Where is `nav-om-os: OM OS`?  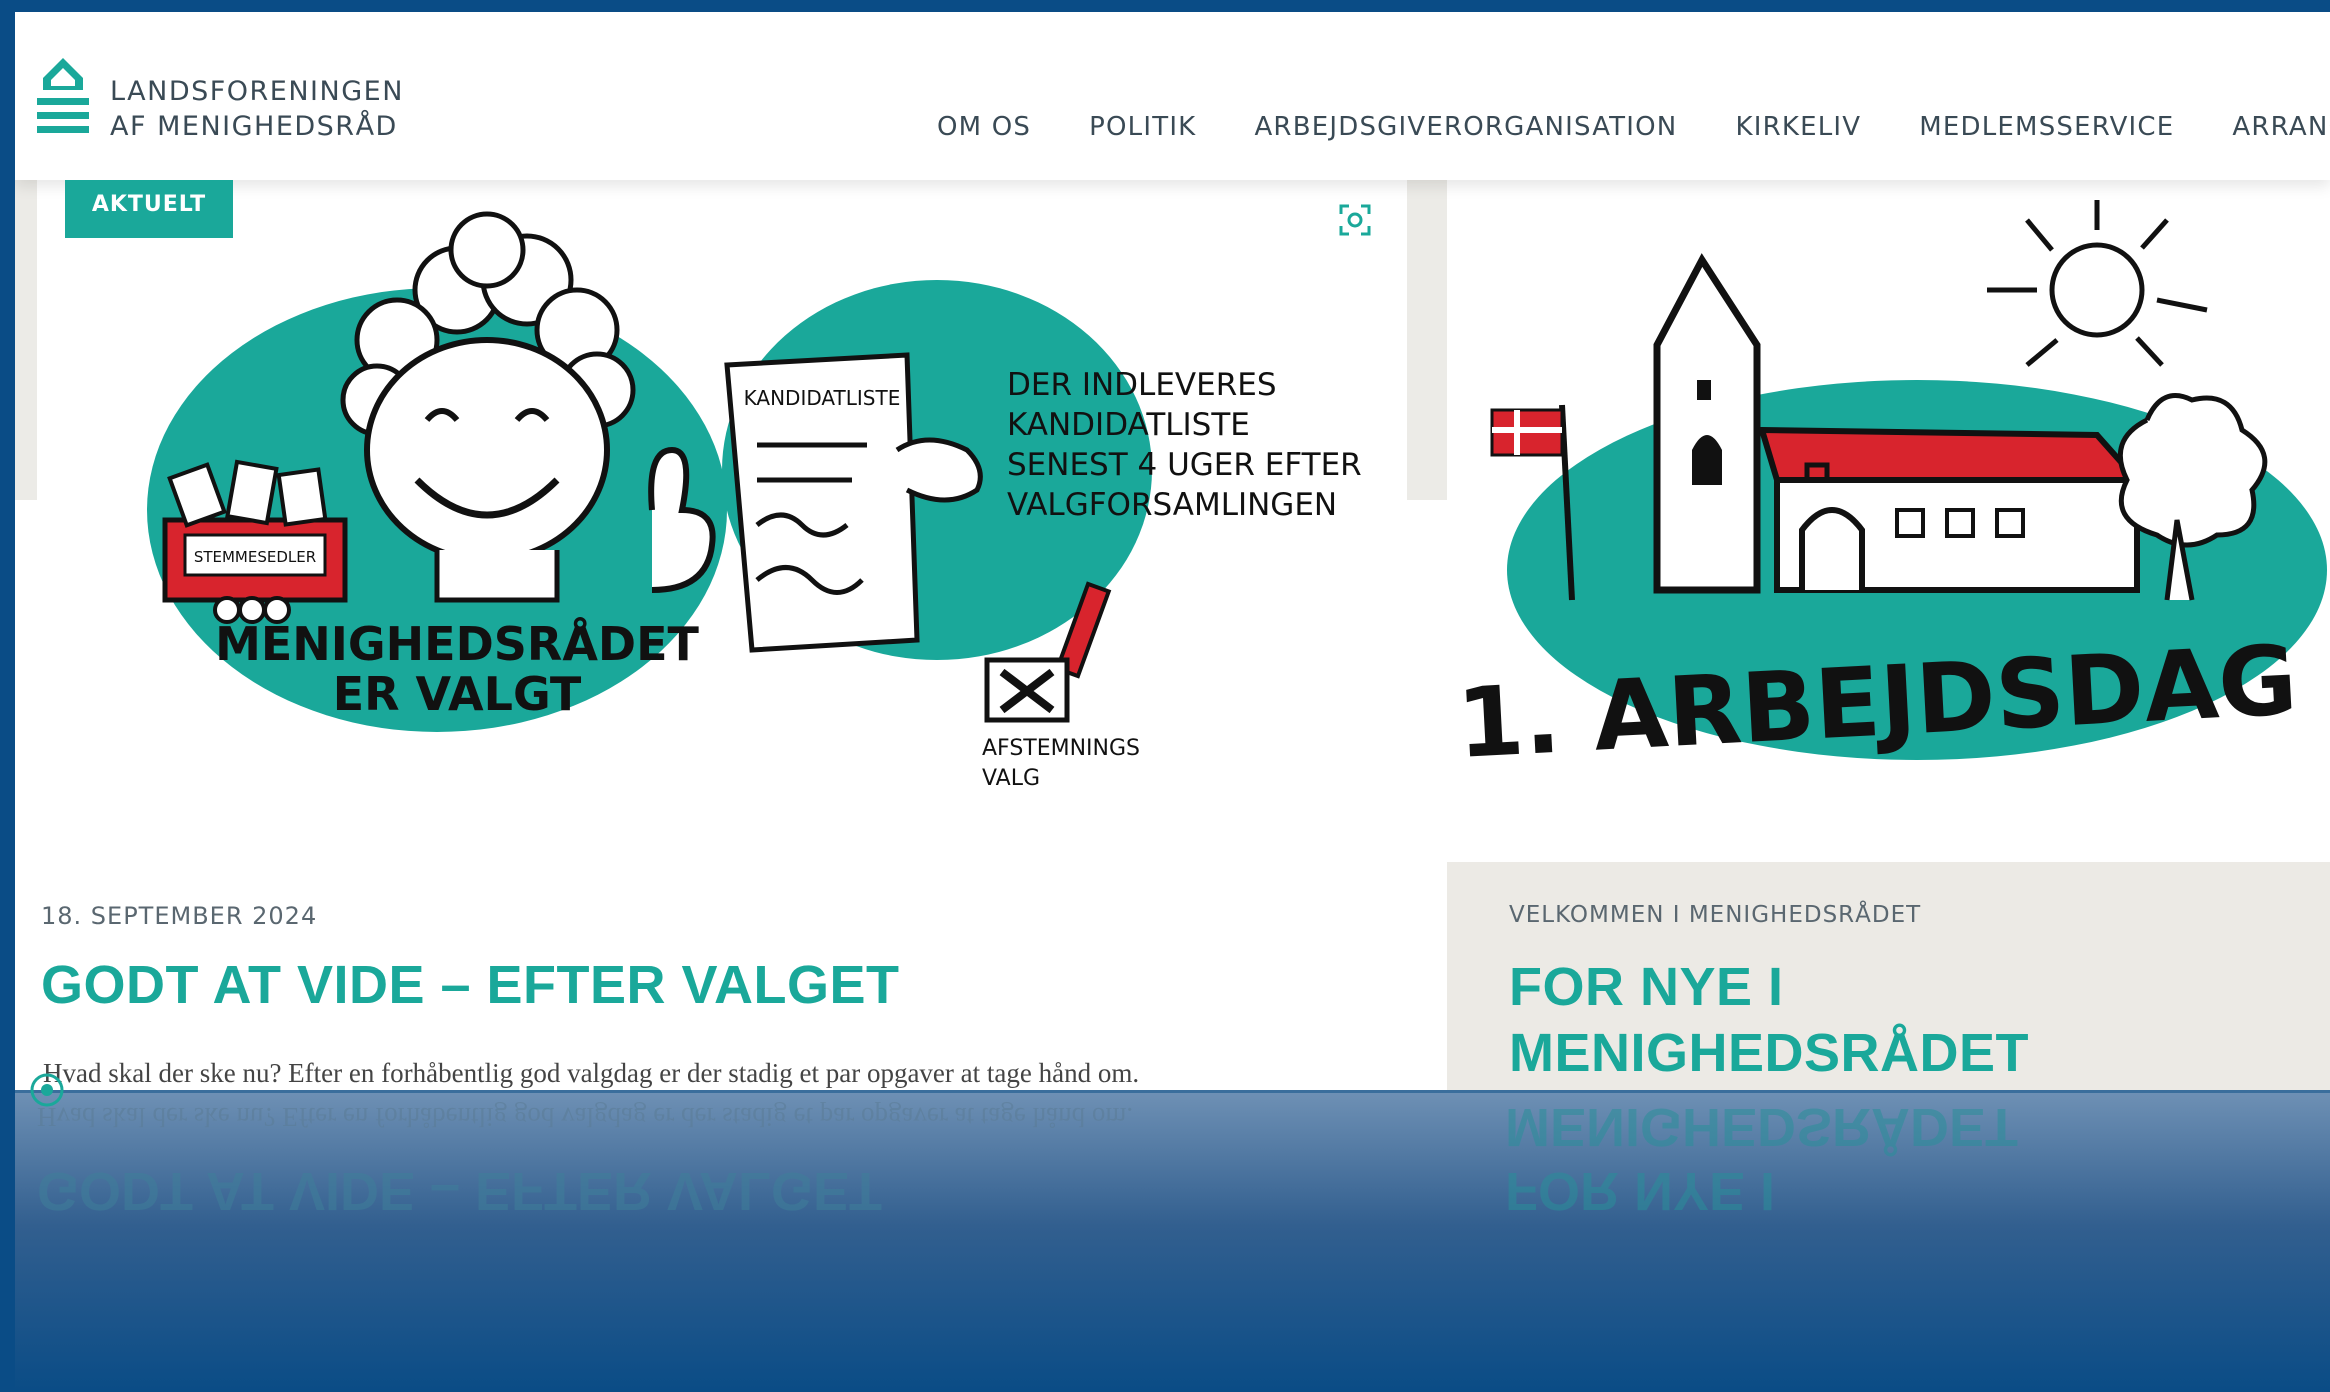 nav-om-os: OM OS is located at coordinates (984, 127).